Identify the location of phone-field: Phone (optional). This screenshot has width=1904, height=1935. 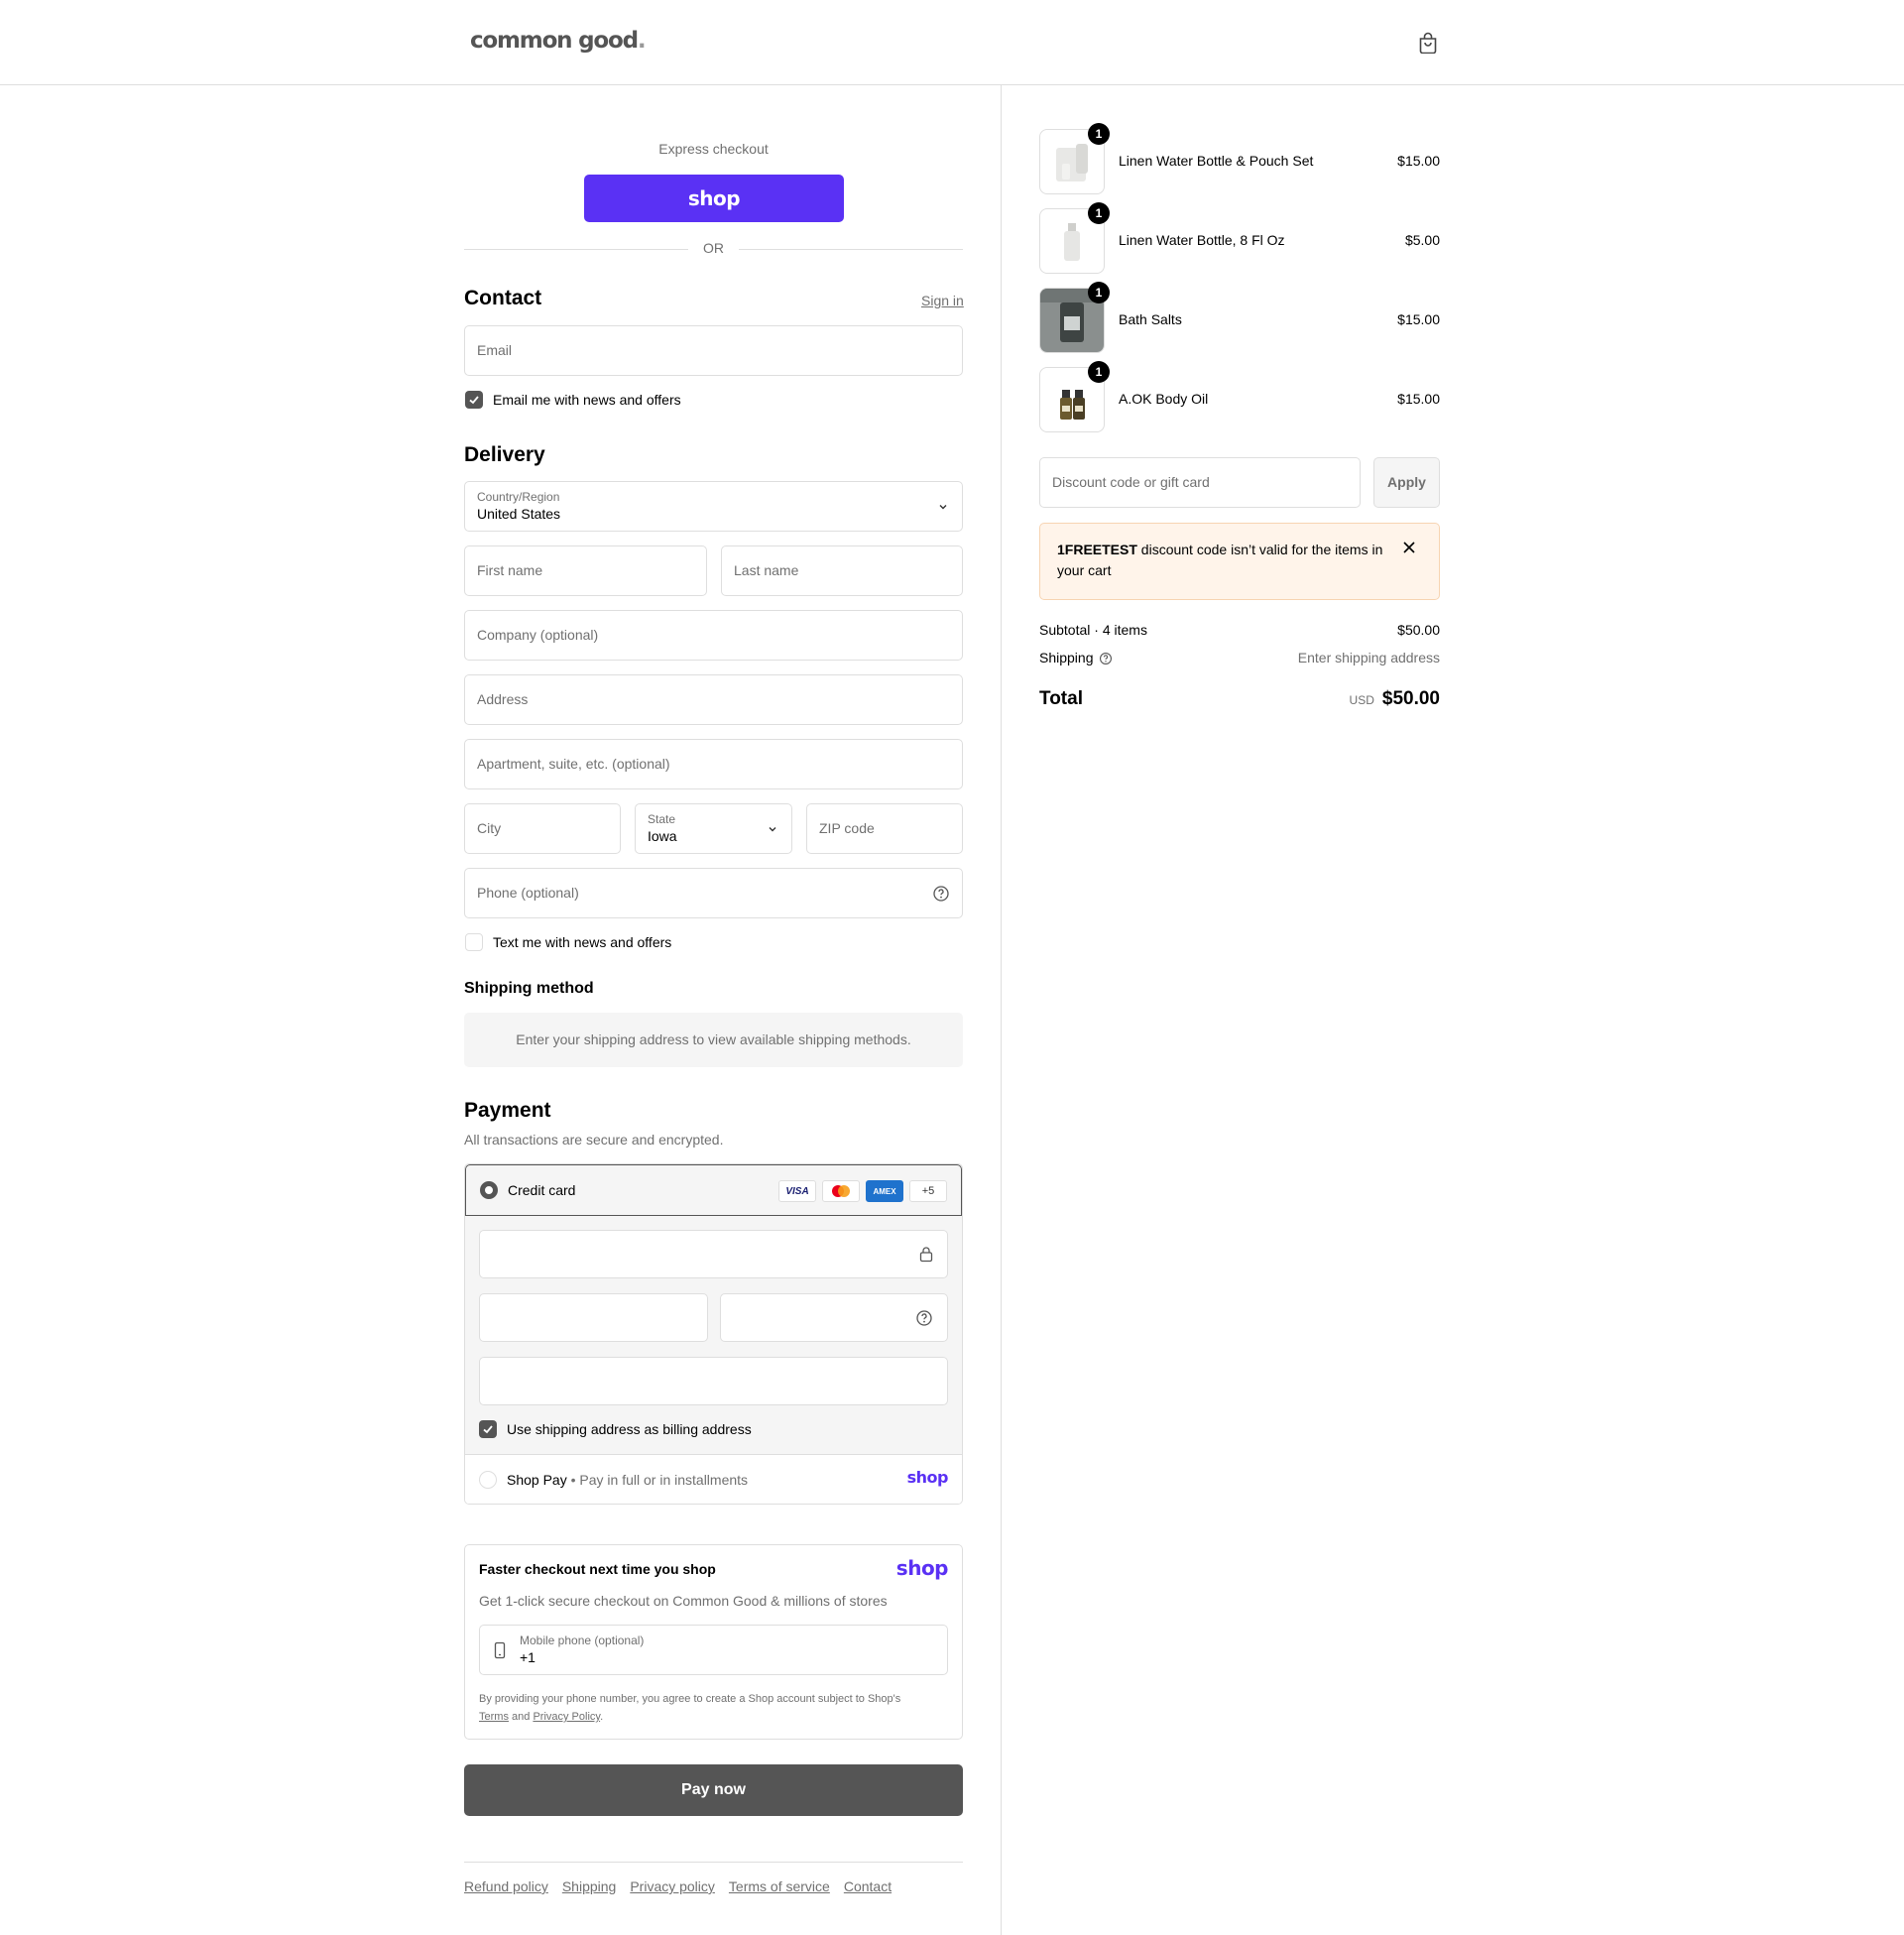
(713, 893).